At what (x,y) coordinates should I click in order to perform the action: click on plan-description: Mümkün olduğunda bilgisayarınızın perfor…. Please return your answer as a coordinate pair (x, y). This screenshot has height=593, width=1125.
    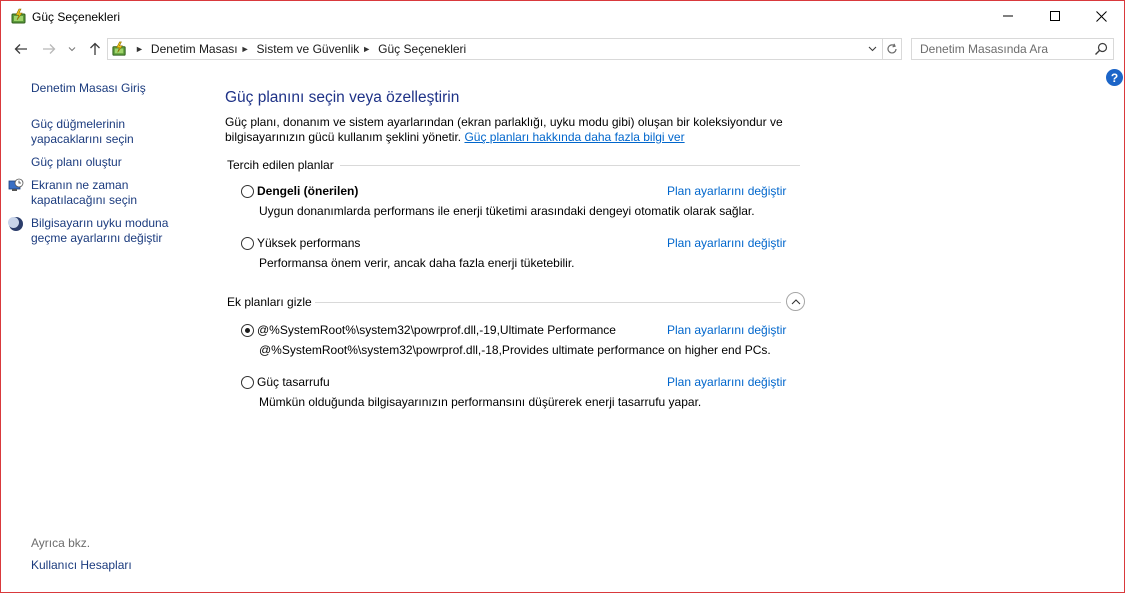
    Looking at the image, I should click on (480, 402).